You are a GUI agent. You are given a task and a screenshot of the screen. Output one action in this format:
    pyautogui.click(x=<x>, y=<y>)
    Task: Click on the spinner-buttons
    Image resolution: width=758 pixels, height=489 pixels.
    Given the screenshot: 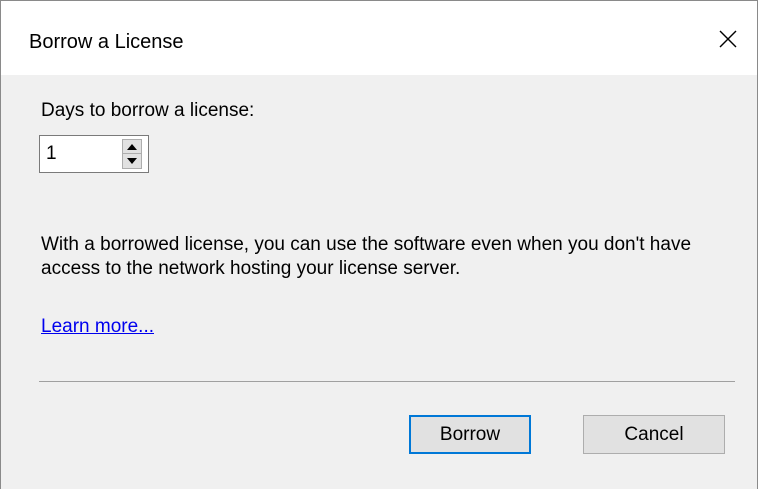 What is the action you would take?
    pyautogui.click(x=132, y=154)
    